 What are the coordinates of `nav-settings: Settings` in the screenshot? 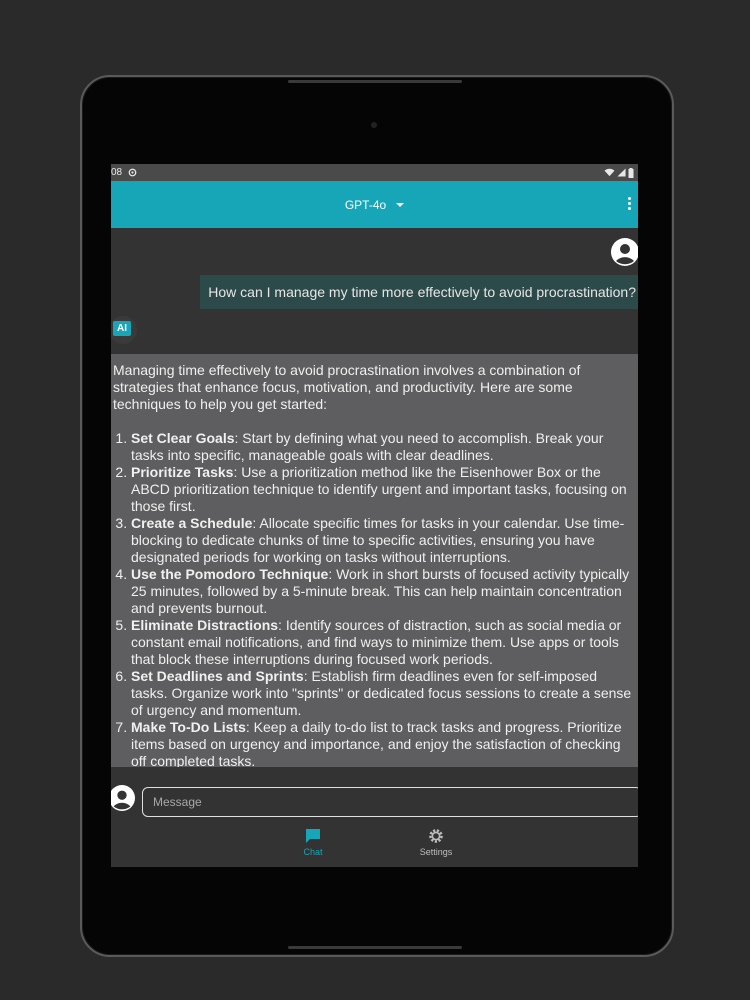 It's located at (436, 842).